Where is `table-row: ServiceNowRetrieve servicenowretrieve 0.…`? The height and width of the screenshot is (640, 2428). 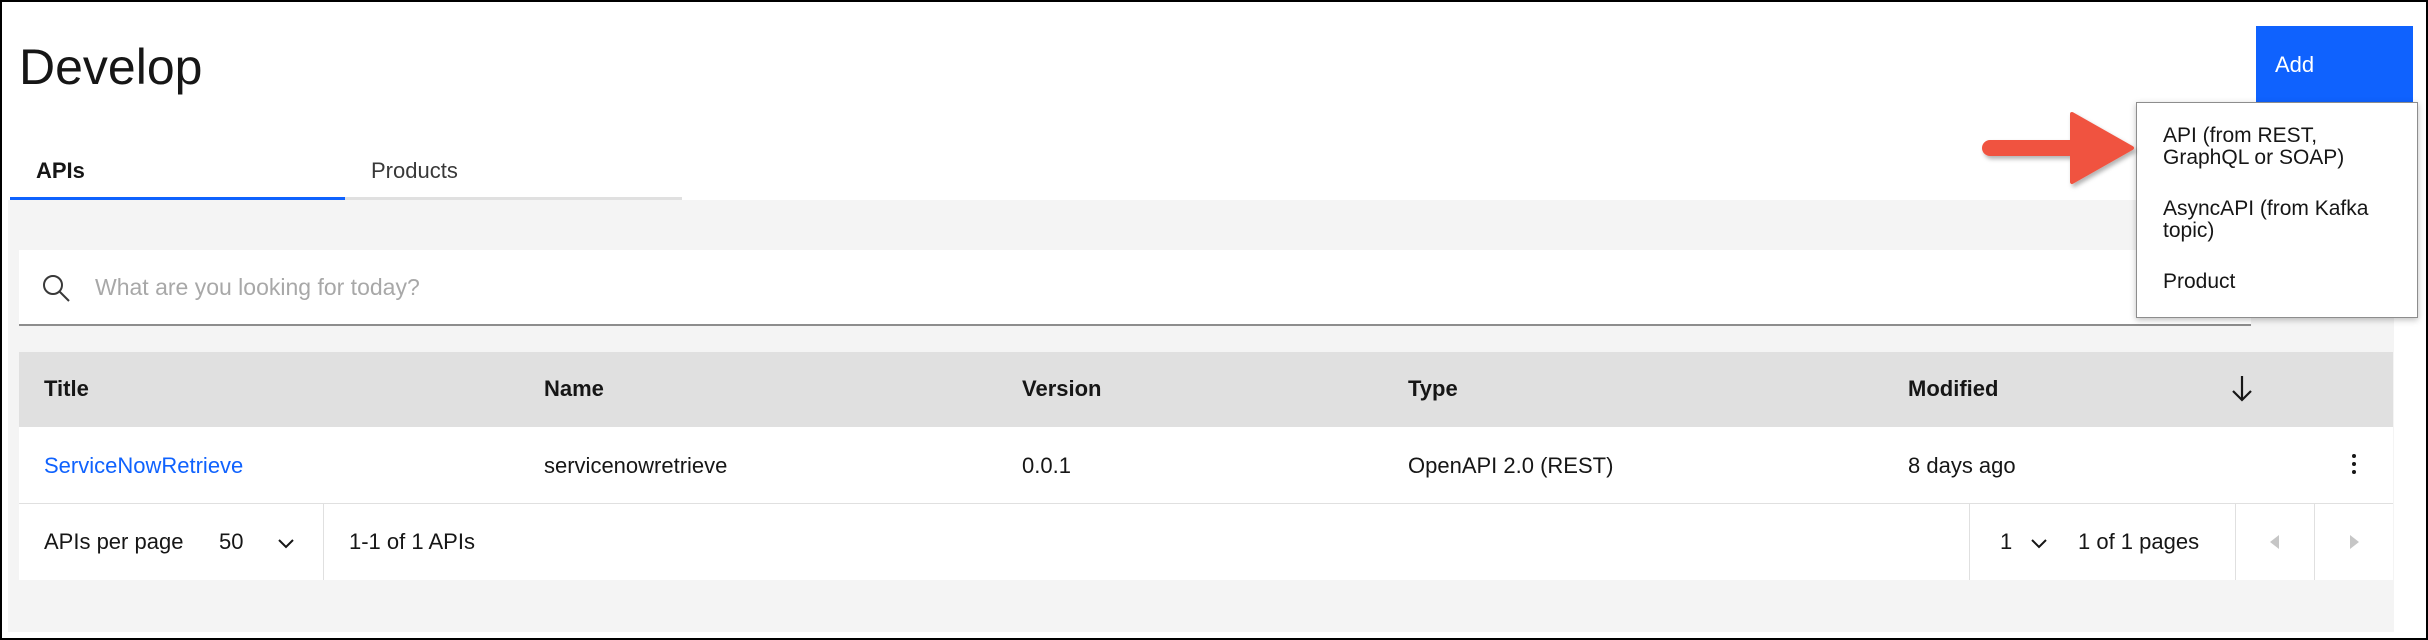
table-row: ServiceNowRetrieve servicenowretrieve 0.… is located at coordinates (1206, 465).